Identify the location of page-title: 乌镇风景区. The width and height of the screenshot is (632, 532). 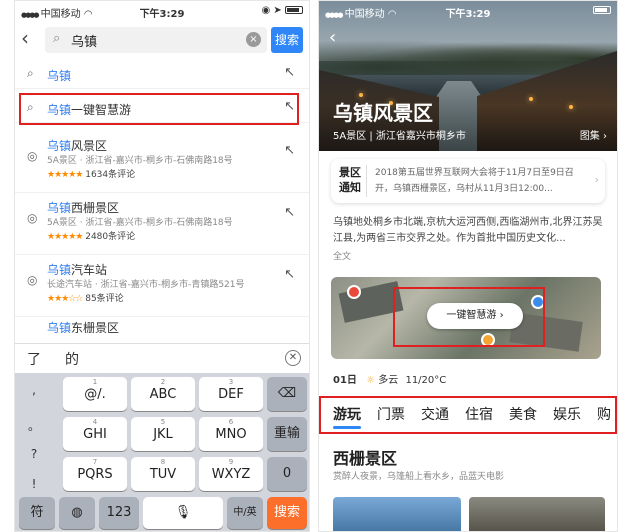
(383, 113).